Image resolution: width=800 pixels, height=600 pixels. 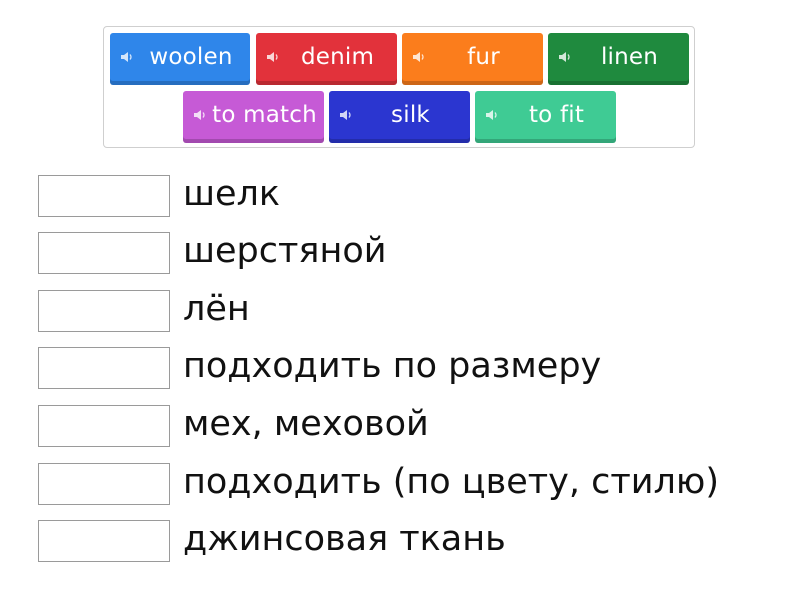 What do you see at coordinates (306, 424) in the screenshot?
I see `definition-text: мех, меховой` at bounding box center [306, 424].